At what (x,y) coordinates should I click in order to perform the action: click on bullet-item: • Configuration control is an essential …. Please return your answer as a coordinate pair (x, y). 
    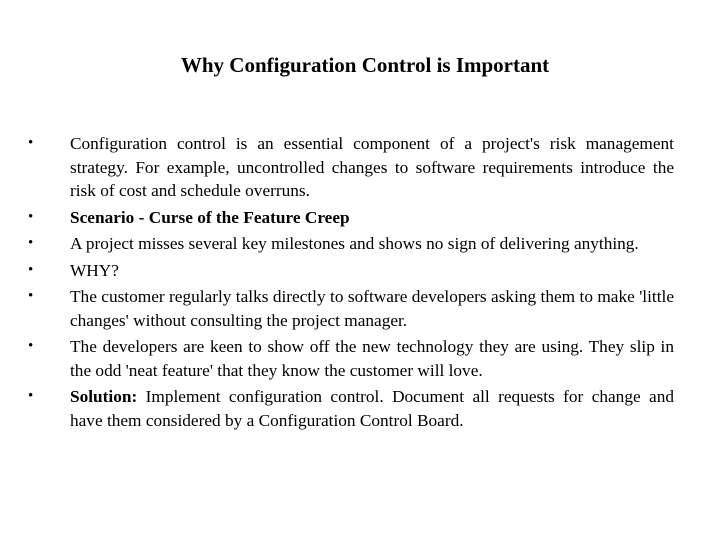
    Looking at the image, I should click on (351, 167).